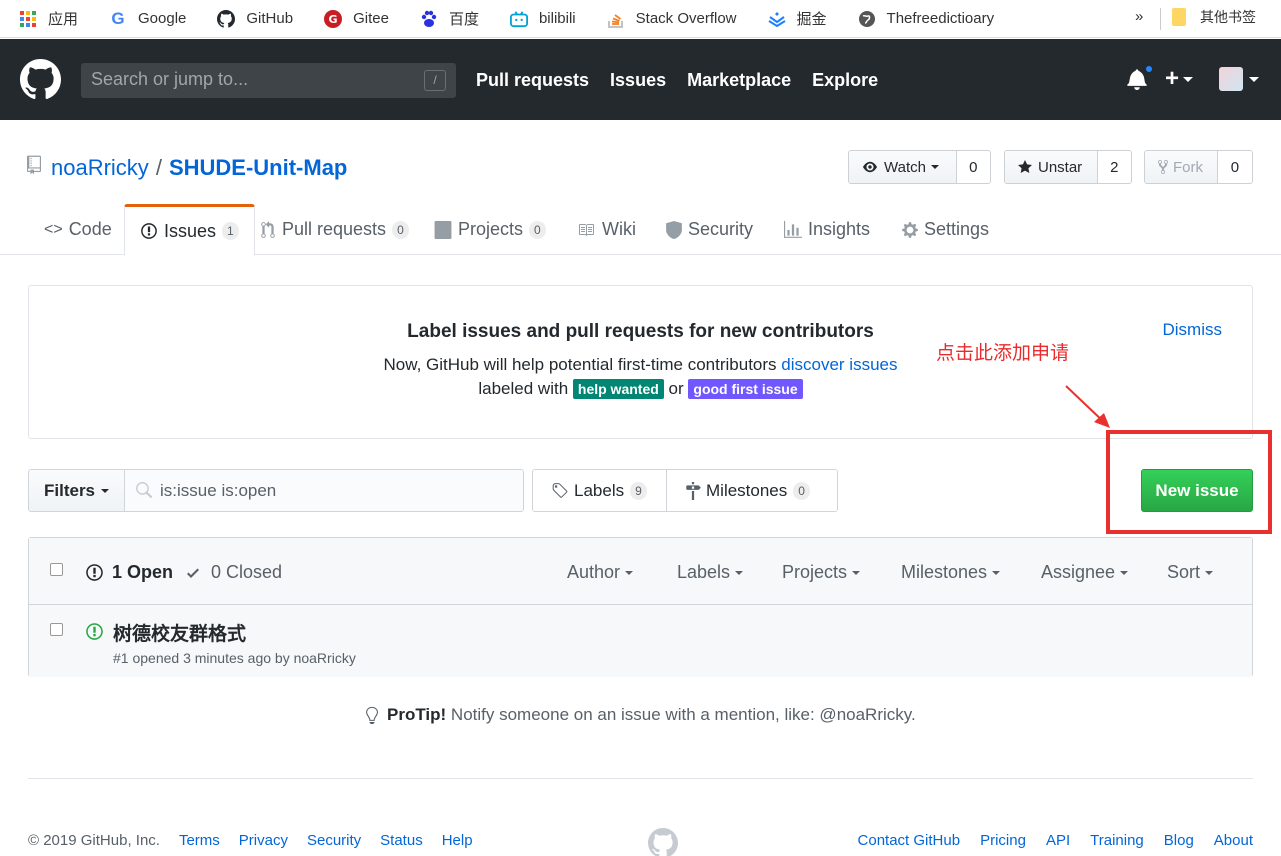 This screenshot has width=1281, height=856. What do you see at coordinates (56, 629) in the screenshot?
I see `issue-checkbox` at bounding box center [56, 629].